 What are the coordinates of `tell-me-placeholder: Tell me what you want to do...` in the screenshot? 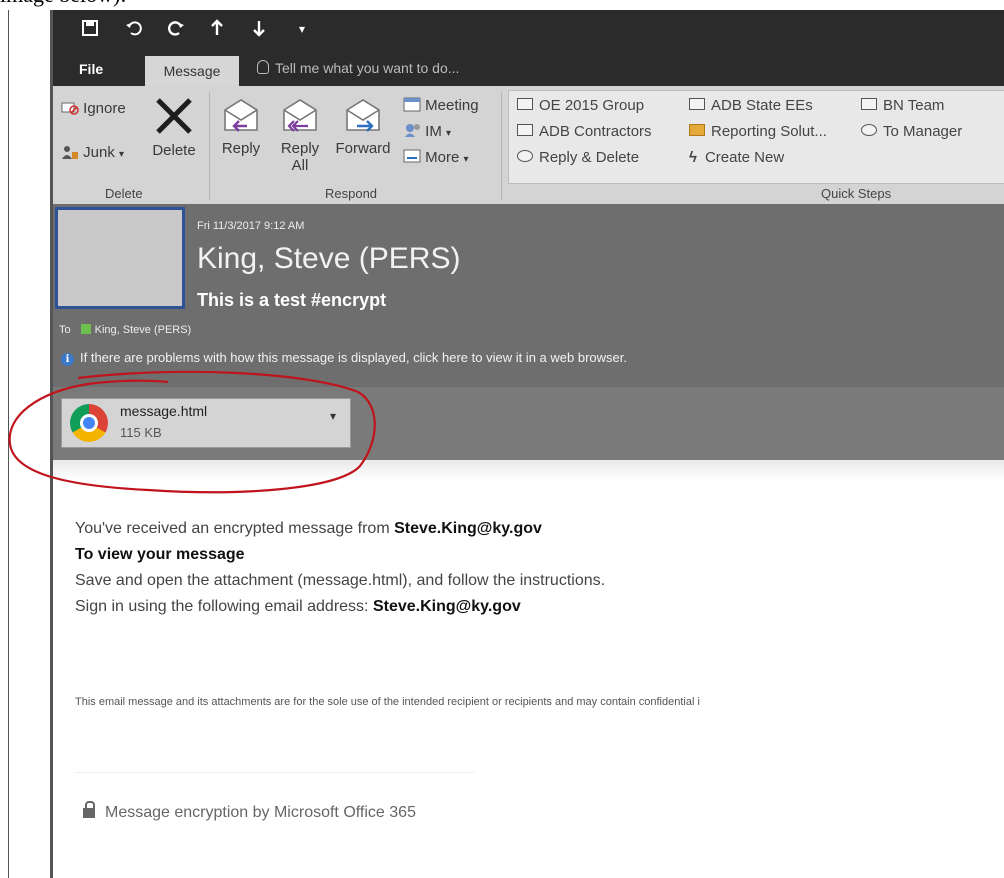 It's located at (367, 68).